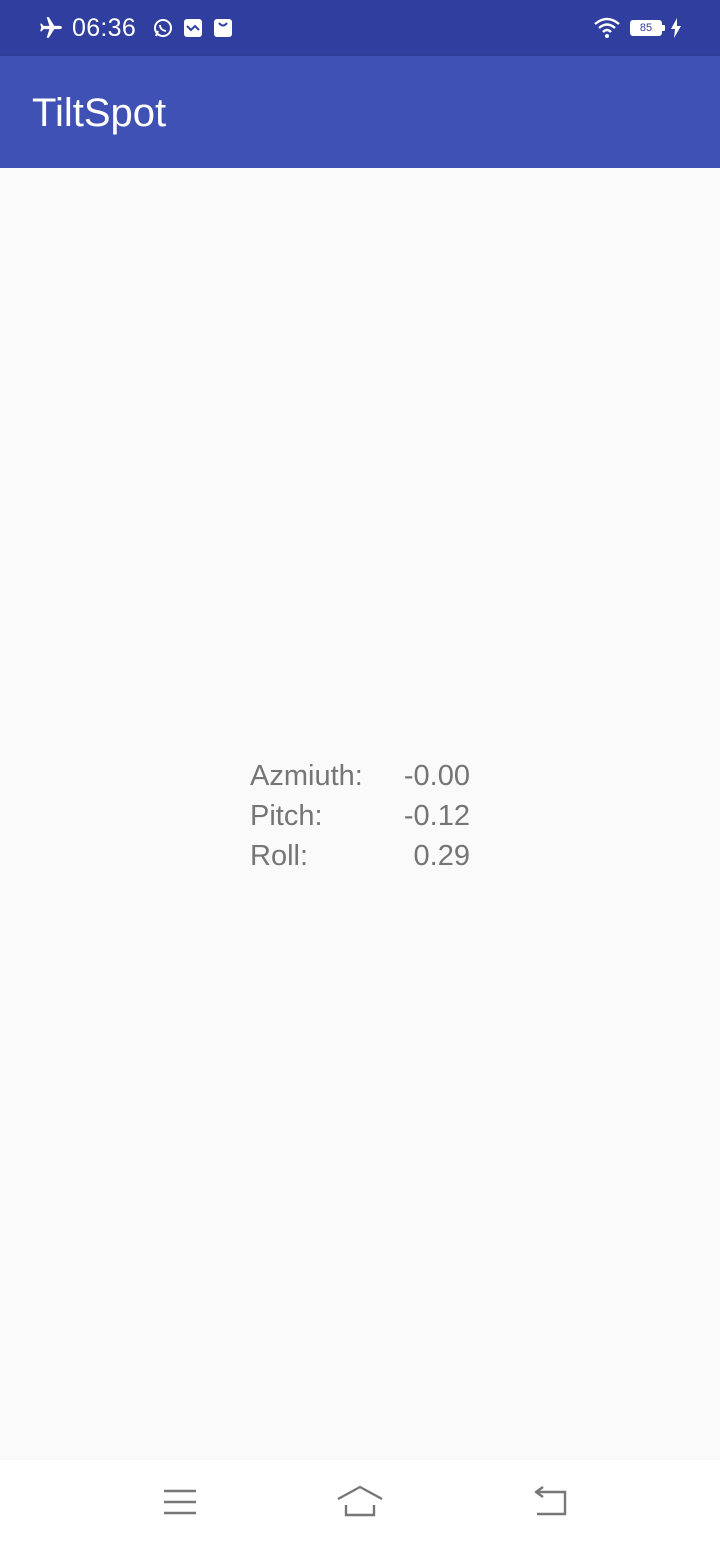  Describe the element at coordinates (223, 28) in the screenshot. I see `shopping-bag-icon` at that location.